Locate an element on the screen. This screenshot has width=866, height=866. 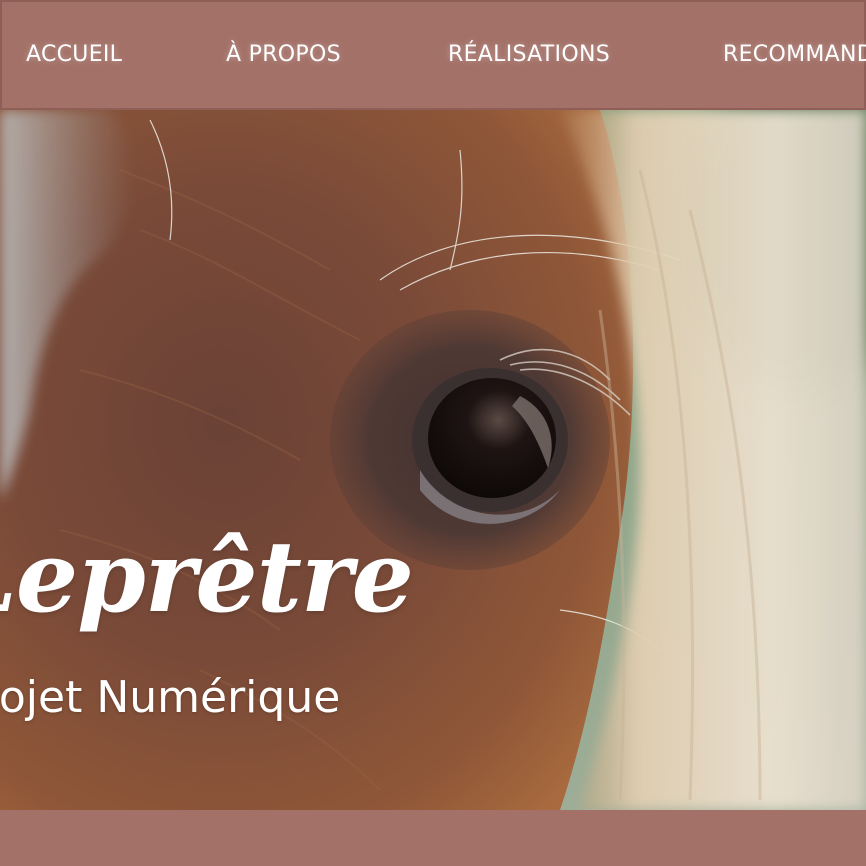
nav-link-accueil: ACCUEIL is located at coordinates (74, 55).